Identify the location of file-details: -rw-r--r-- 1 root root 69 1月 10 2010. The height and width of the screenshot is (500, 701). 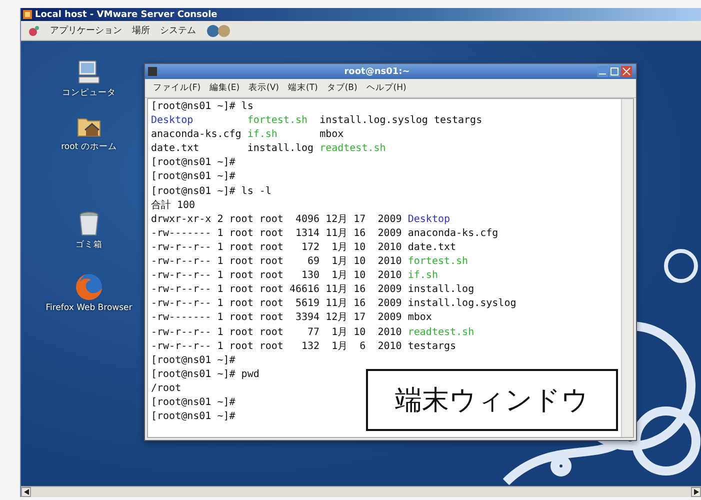
(276, 262).